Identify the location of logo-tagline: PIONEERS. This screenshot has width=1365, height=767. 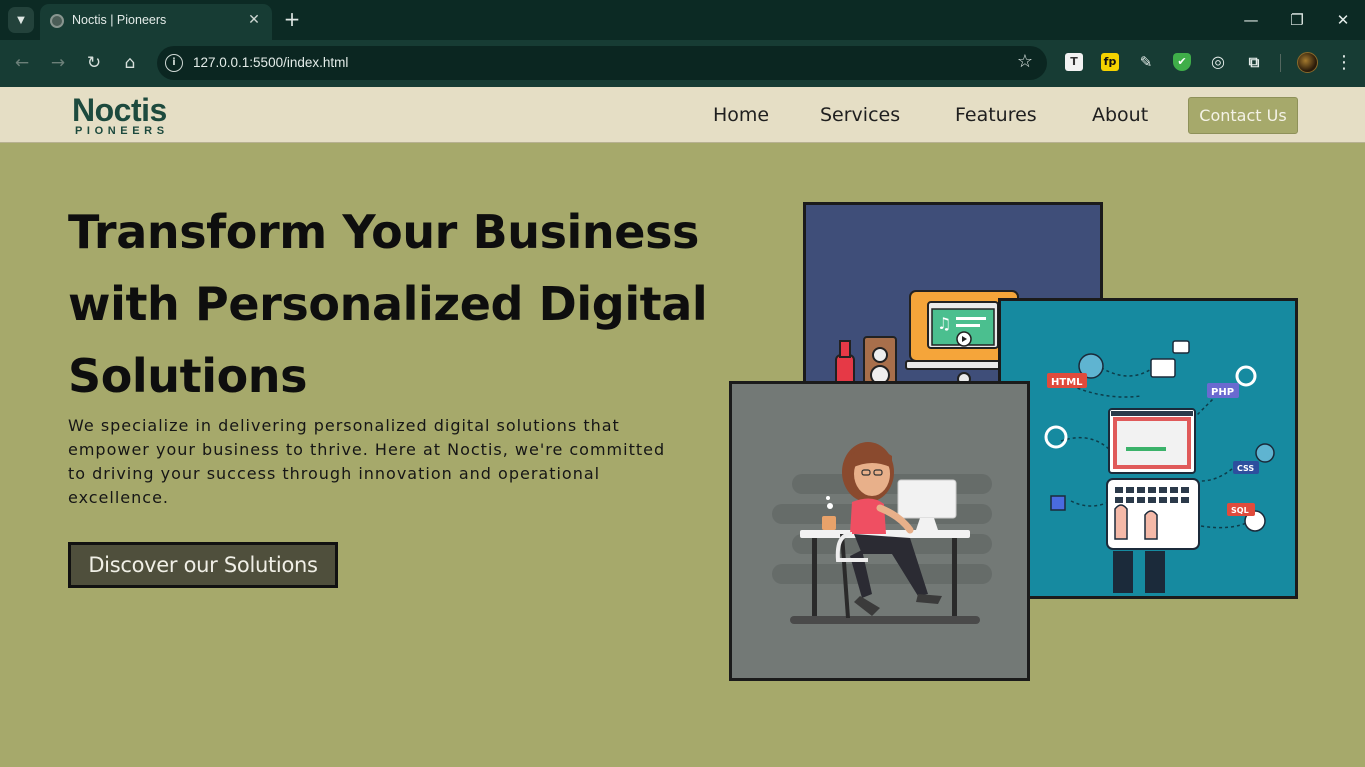
(122, 131).